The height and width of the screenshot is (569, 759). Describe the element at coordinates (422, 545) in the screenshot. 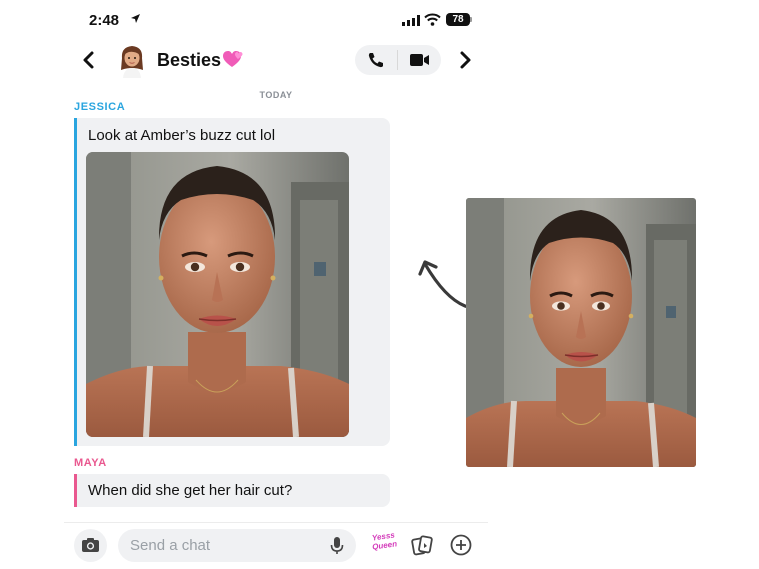

I see `cards-icon` at that location.